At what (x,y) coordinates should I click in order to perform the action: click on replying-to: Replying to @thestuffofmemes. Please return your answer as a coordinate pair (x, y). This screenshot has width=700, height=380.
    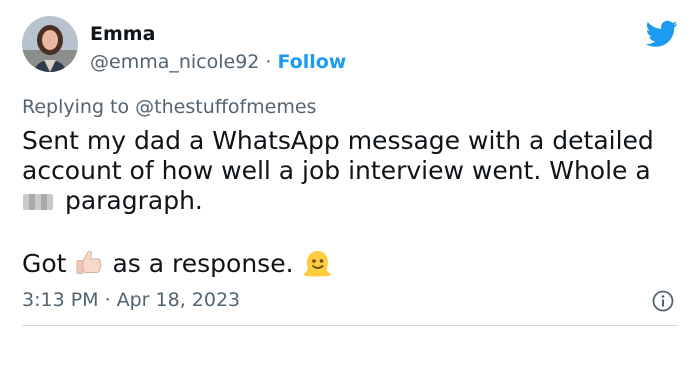
    Looking at the image, I should click on (169, 107).